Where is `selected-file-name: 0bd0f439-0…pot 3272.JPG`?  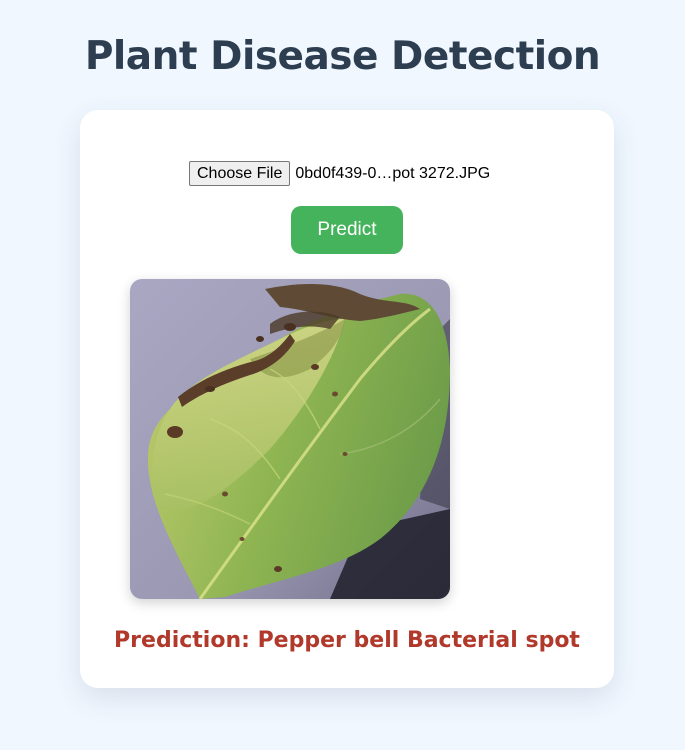 selected-file-name: 0bd0f439-0…pot 3272.JPG is located at coordinates (393, 173).